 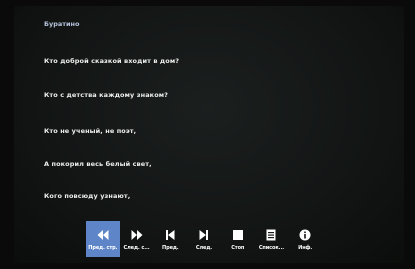 What do you see at coordinates (271, 235) in the screenshot?
I see `list-icon` at bounding box center [271, 235].